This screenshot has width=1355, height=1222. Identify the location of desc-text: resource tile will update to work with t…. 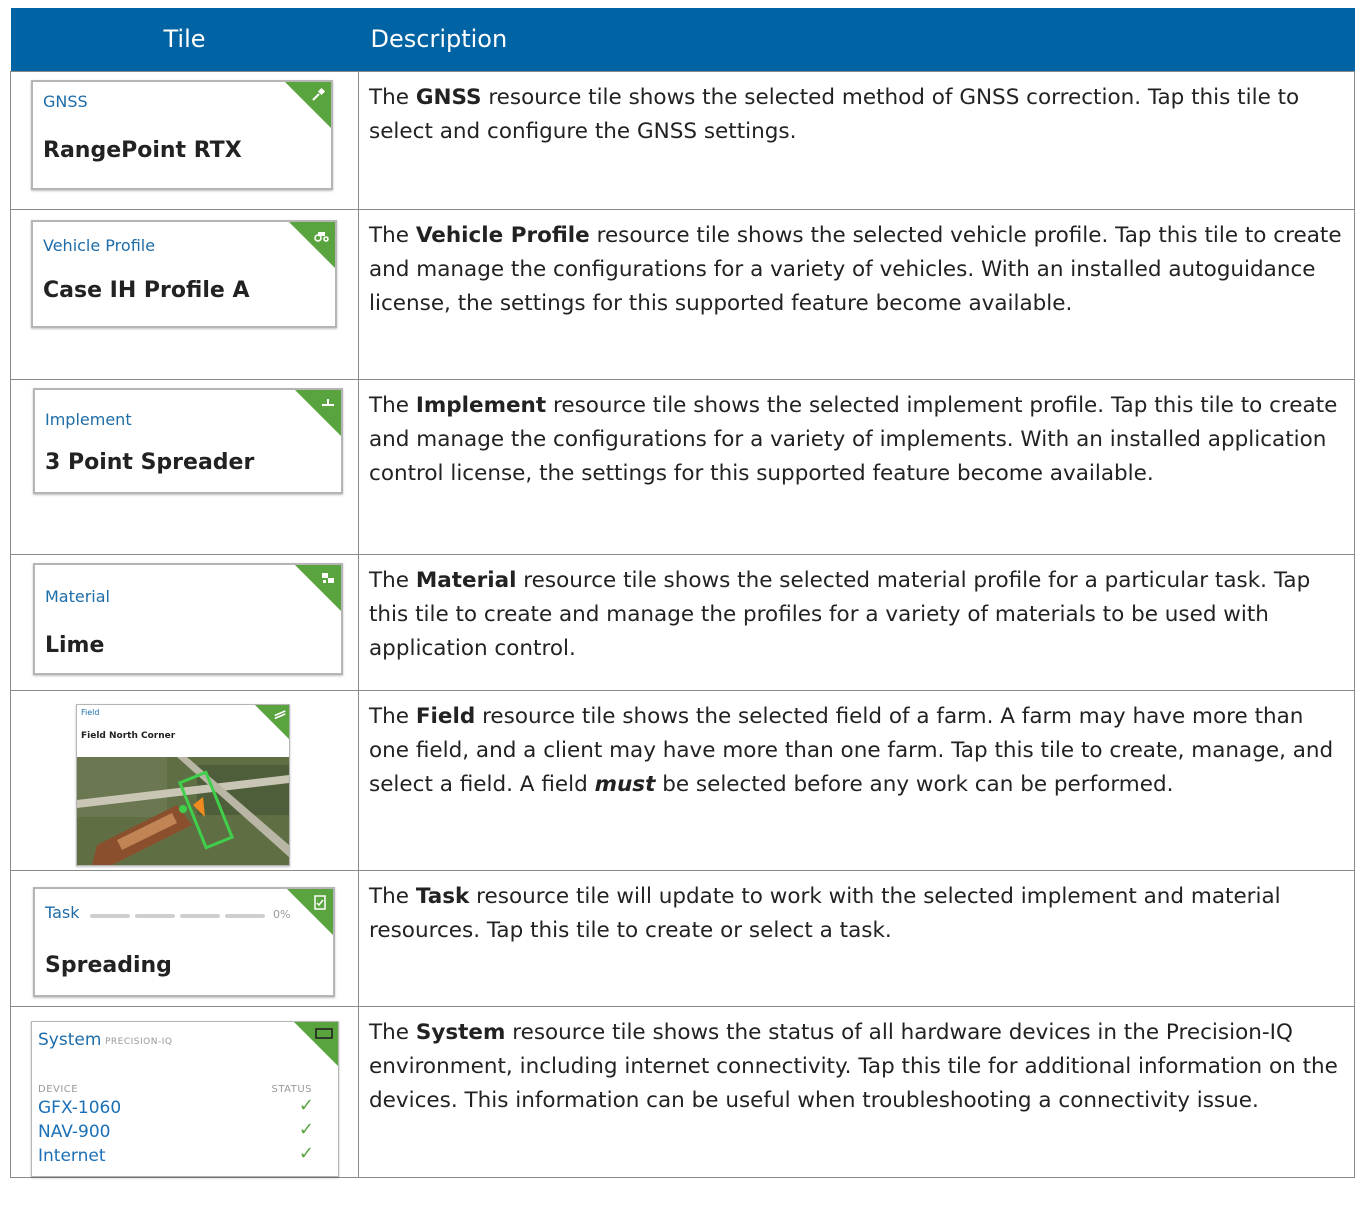
(825, 913).